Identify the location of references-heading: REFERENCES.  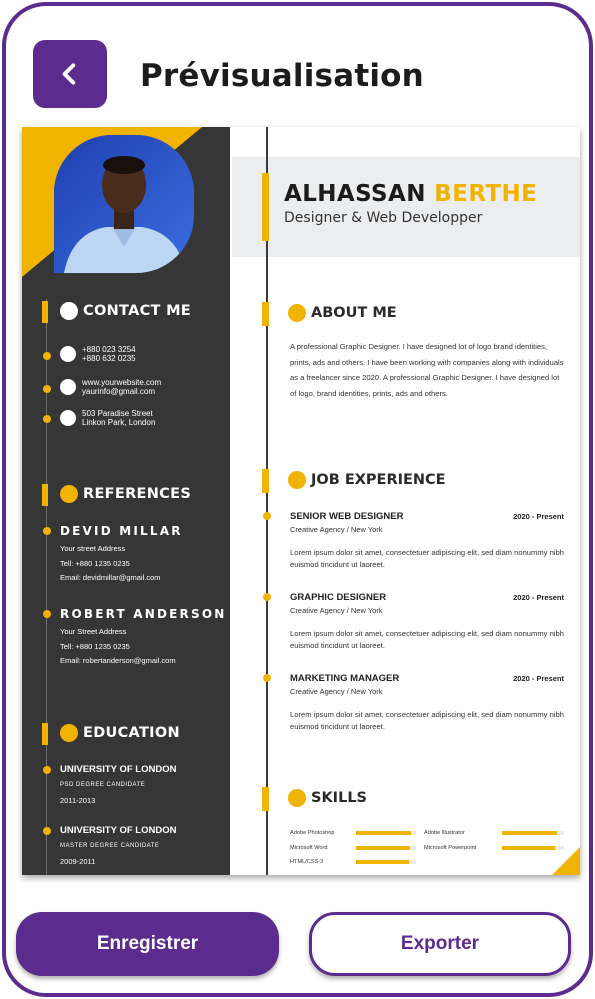
(125, 494).